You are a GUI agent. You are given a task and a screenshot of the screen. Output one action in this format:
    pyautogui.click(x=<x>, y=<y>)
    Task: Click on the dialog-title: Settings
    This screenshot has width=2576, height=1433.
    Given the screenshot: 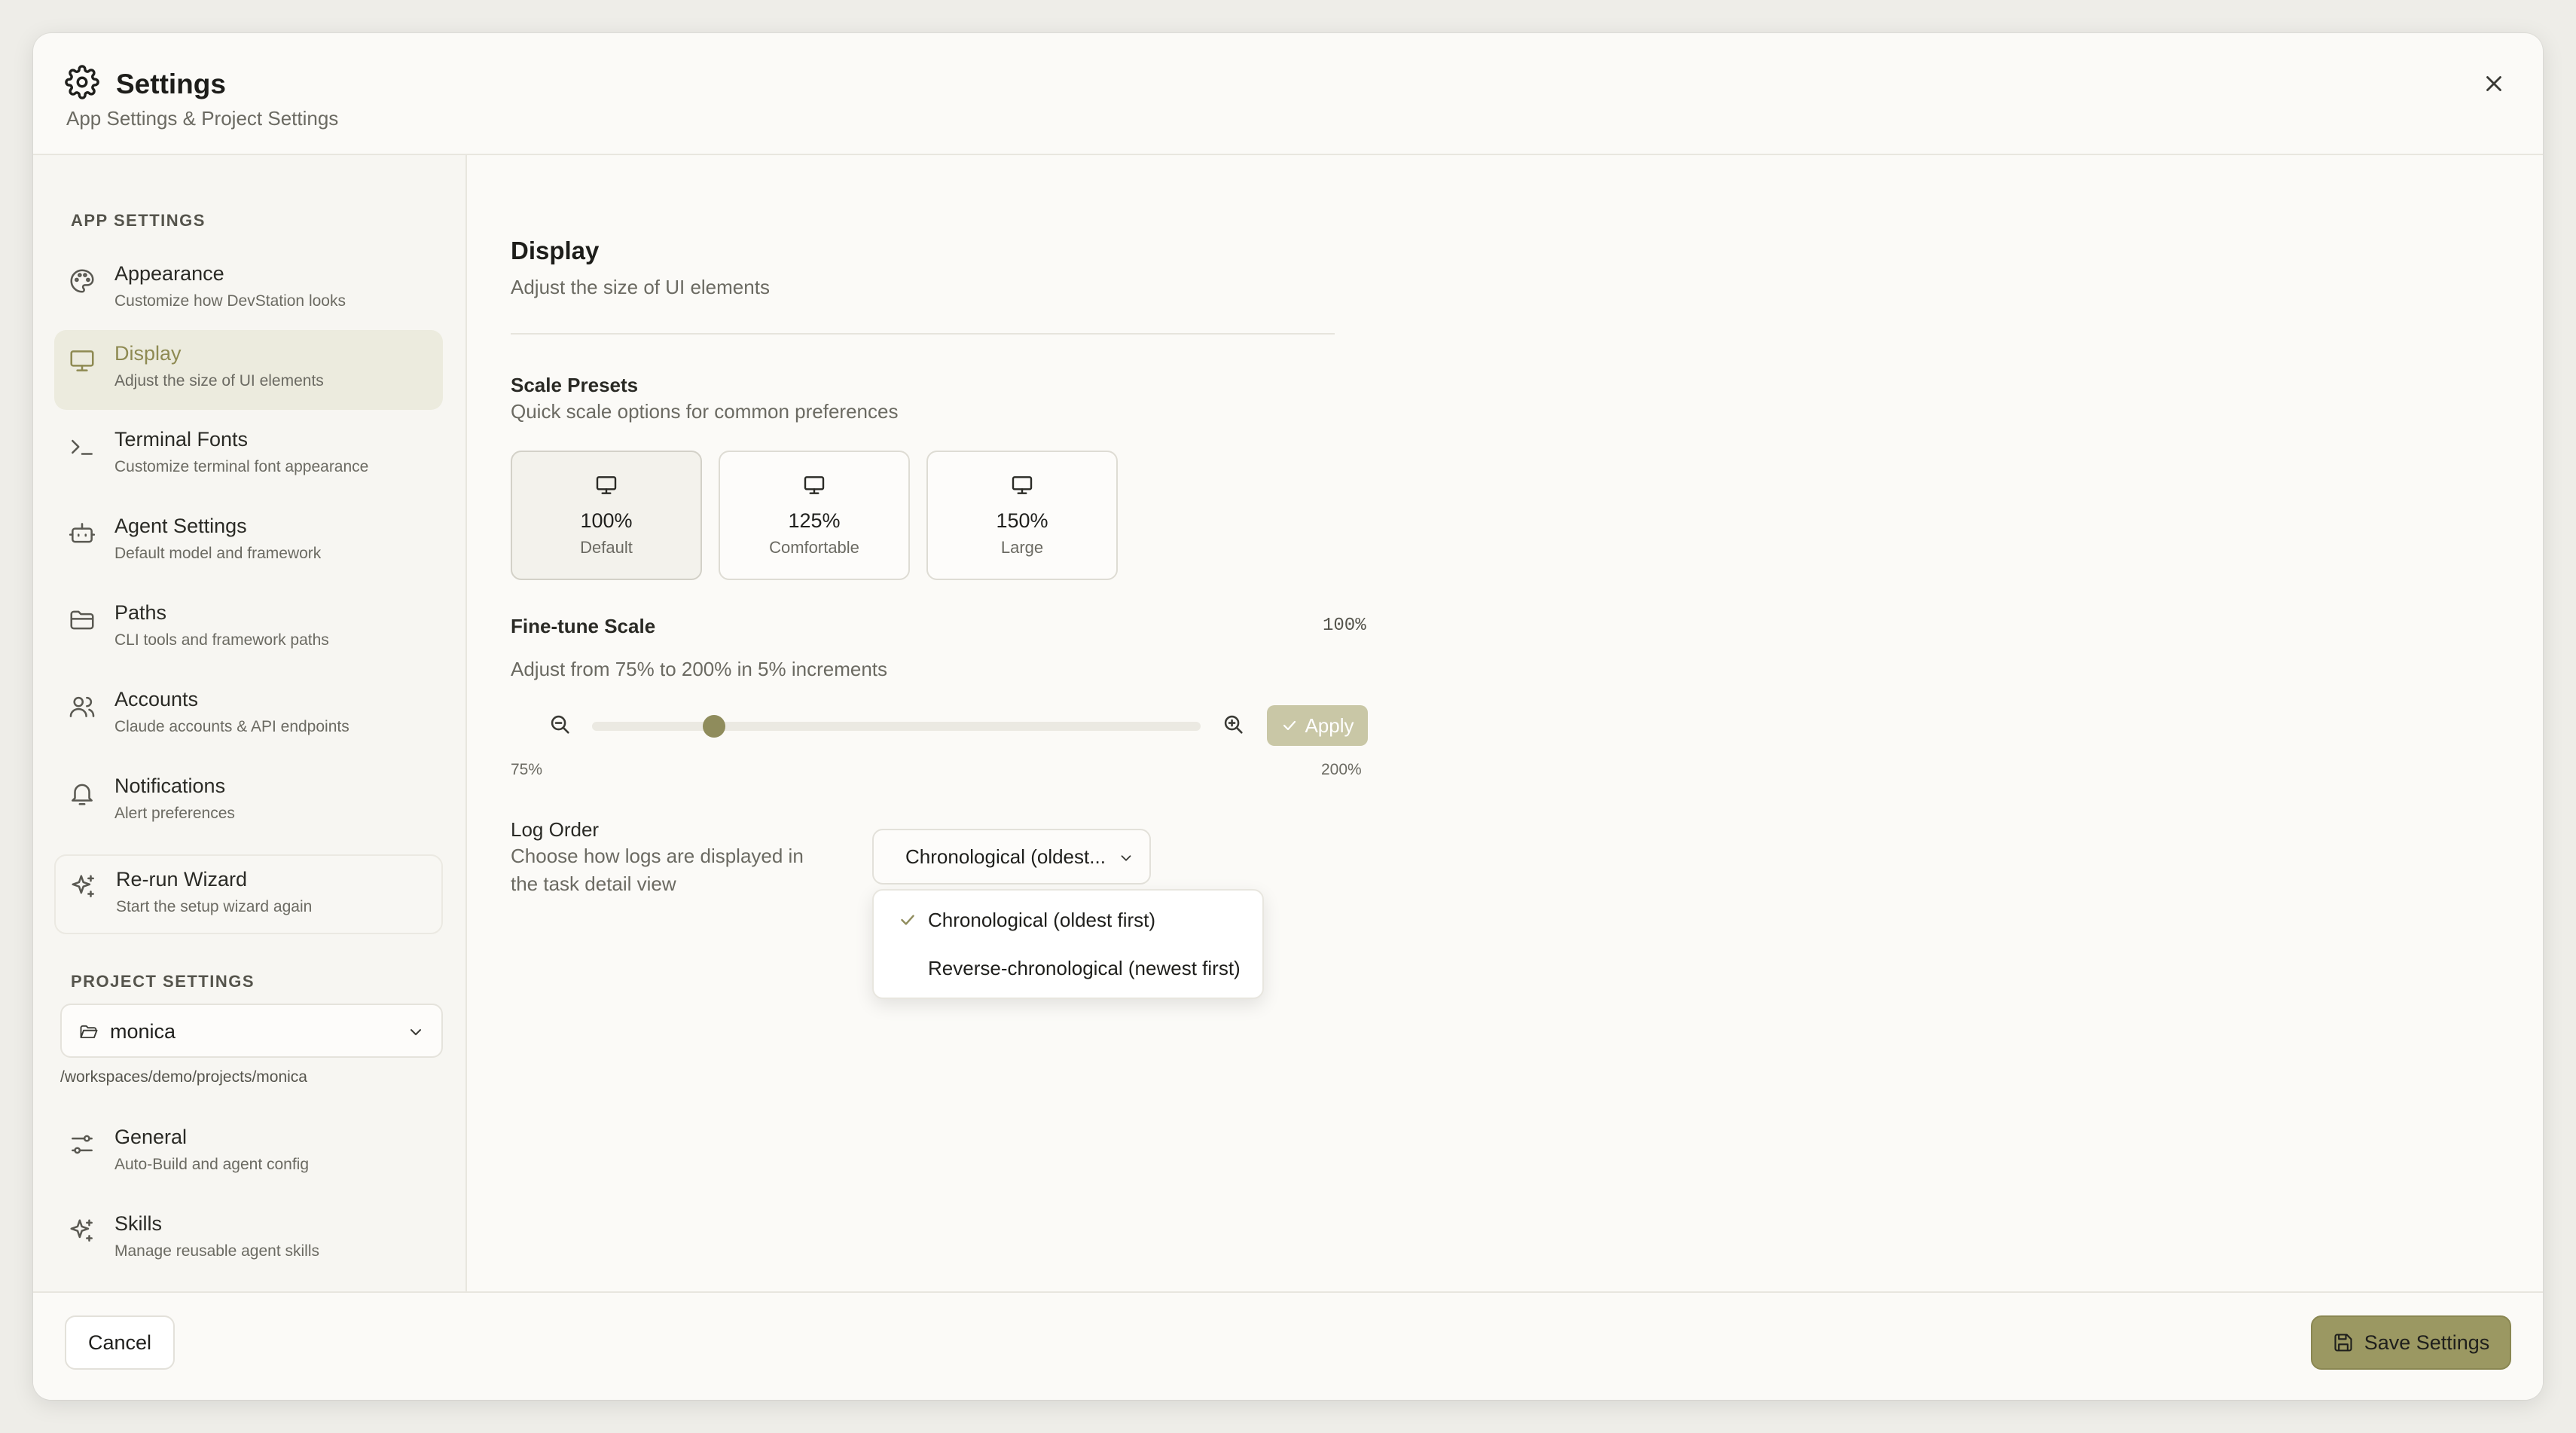 What is the action you would take?
    pyautogui.click(x=171, y=83)
    